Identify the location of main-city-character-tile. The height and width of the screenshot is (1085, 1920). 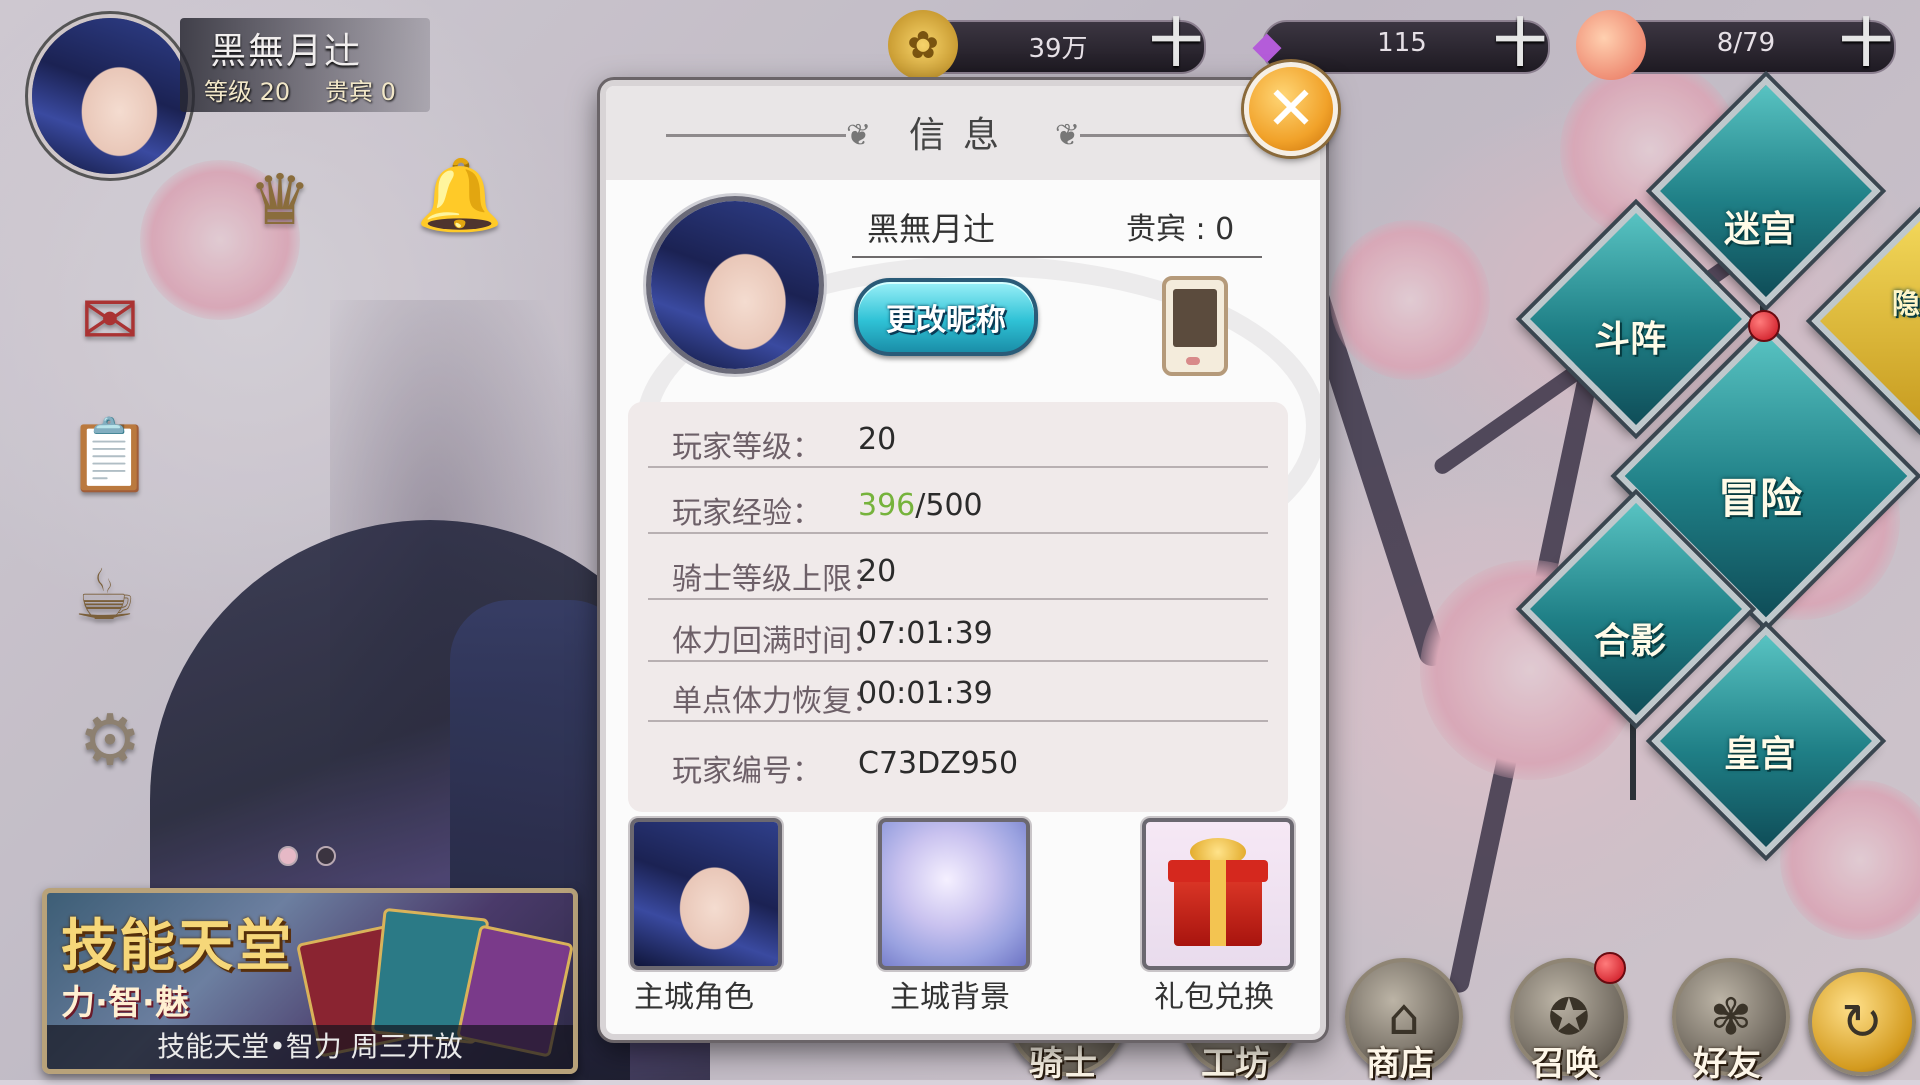
(706, 894).